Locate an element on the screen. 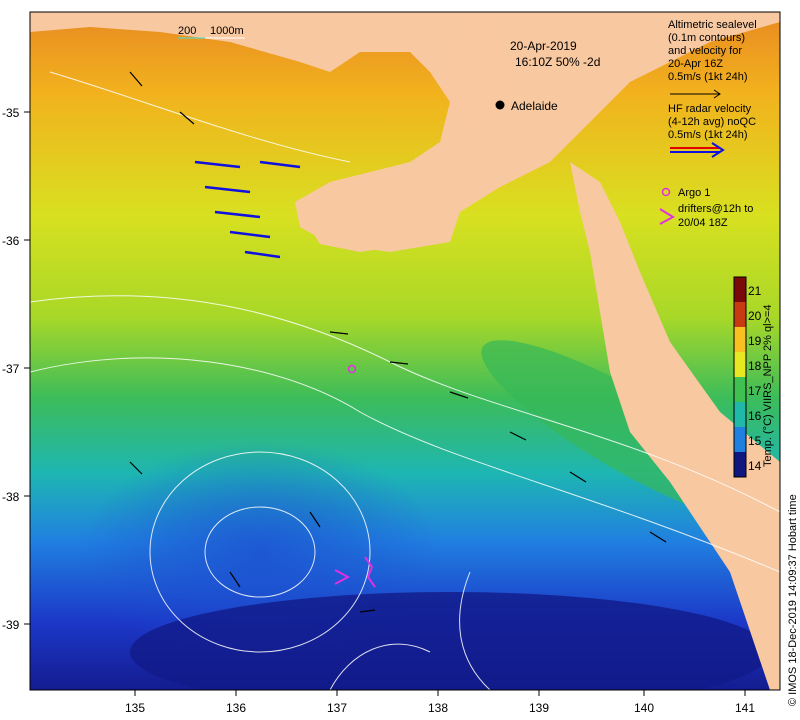  adelaide-marker is located at coordinates (500, 105).